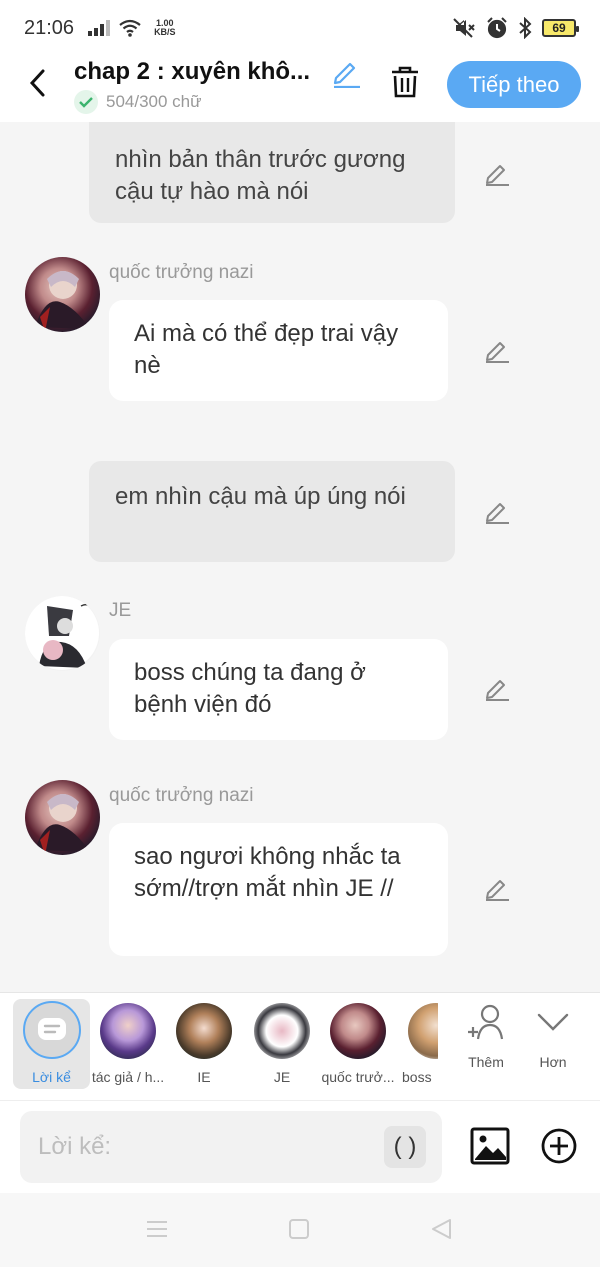  What do you see at coordinates (442, 1229) in the screenshot?
I see `back-nav-icon` at bounding box center [442, 1229].